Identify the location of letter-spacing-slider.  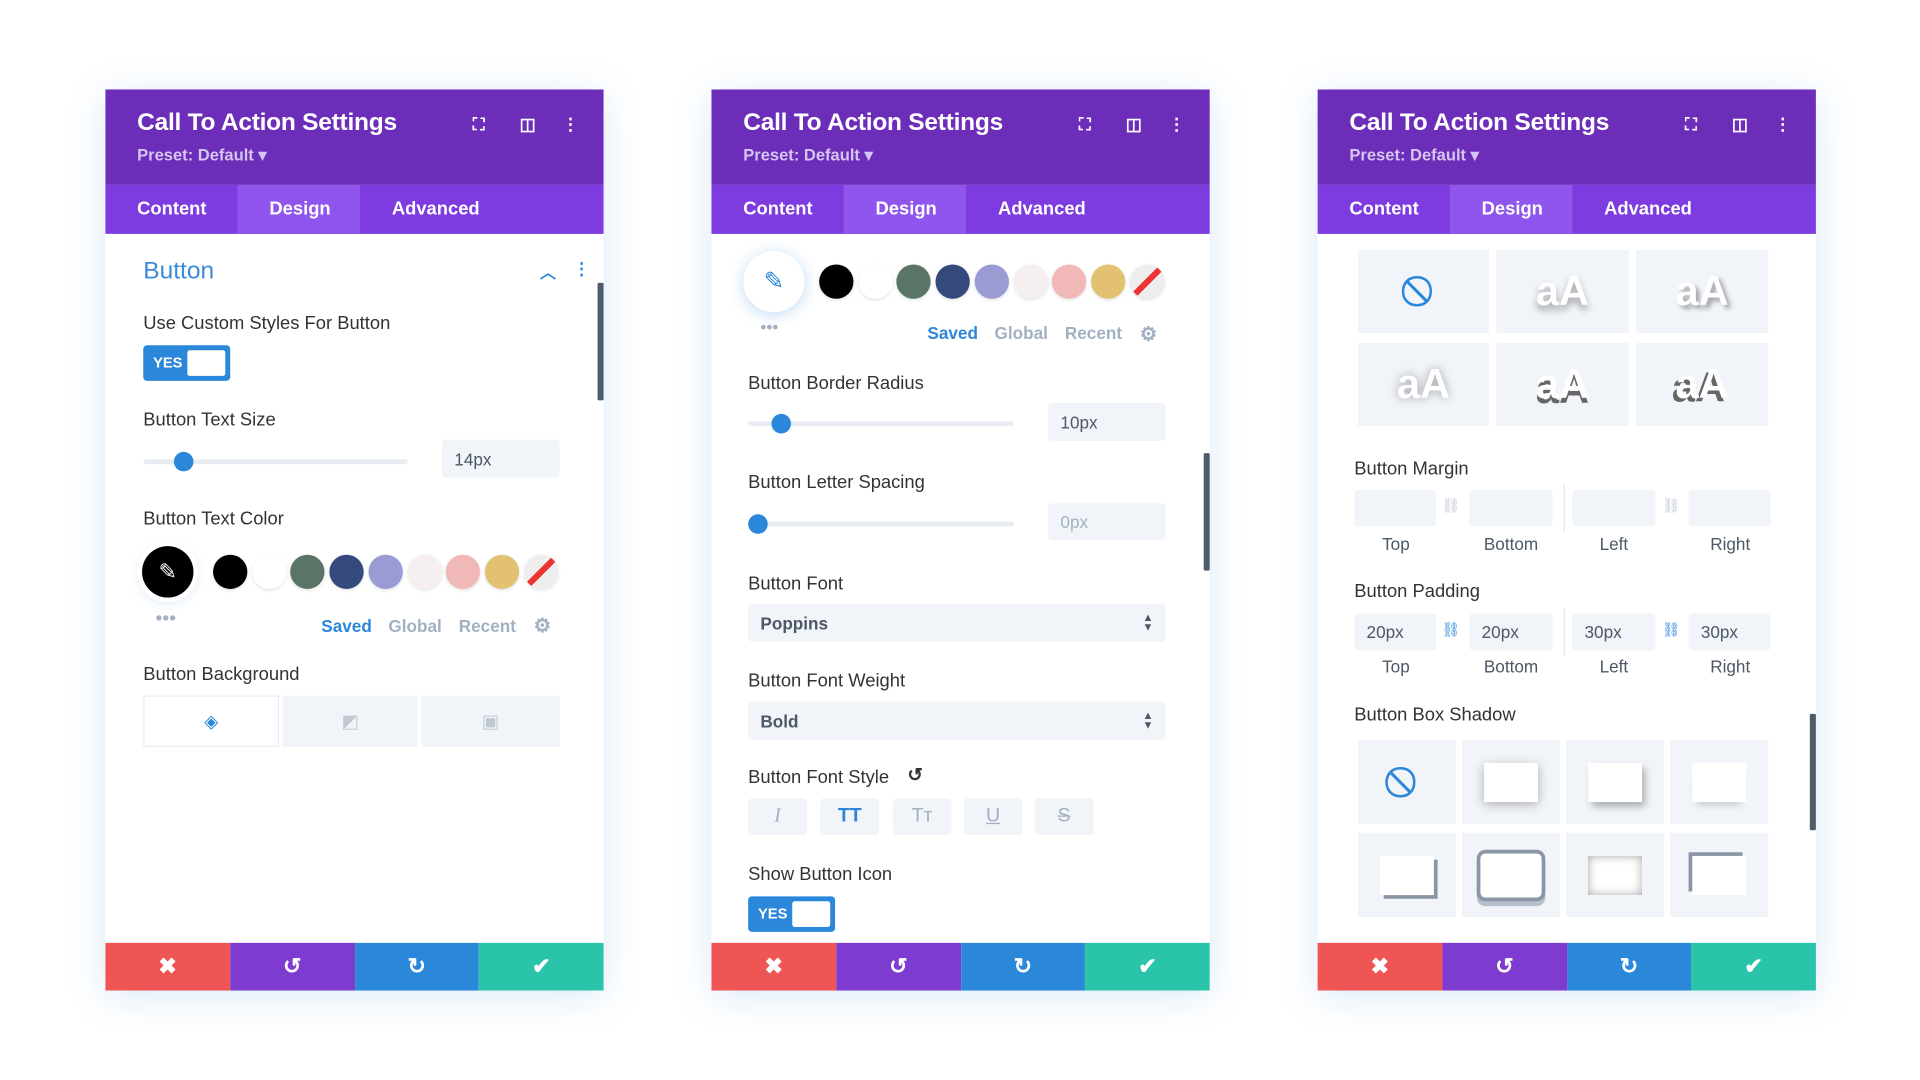
(881, 524).